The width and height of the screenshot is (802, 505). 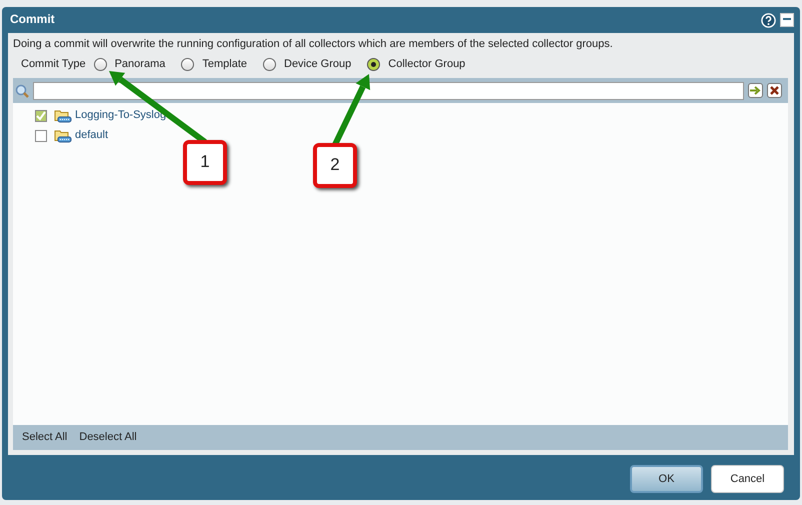 I want to click on radio-label: Device Group, so click(x=318, y=64).